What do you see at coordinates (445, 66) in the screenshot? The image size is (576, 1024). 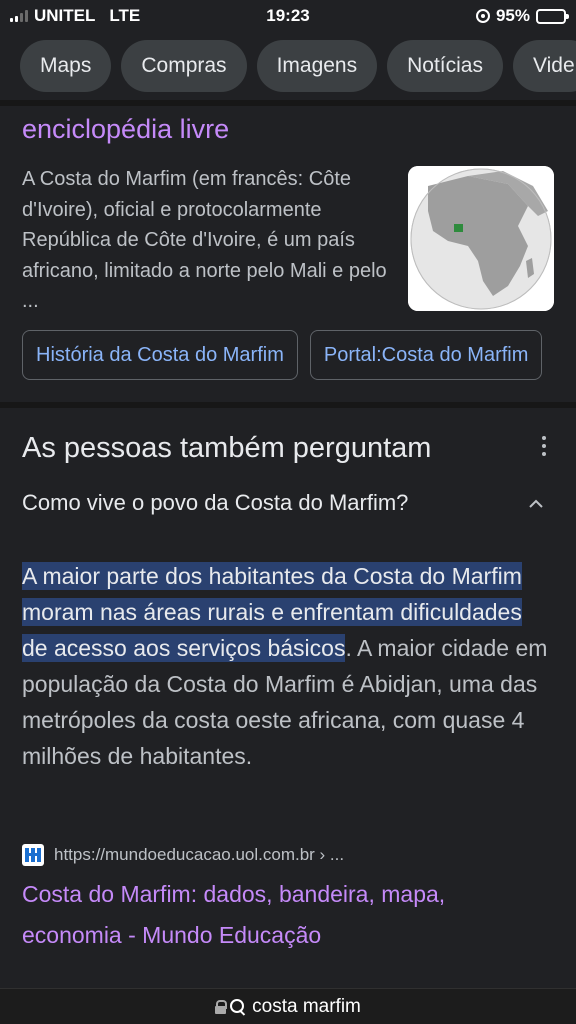 I see `chip-noticias: Notícias` at bounding box center [445, 66].